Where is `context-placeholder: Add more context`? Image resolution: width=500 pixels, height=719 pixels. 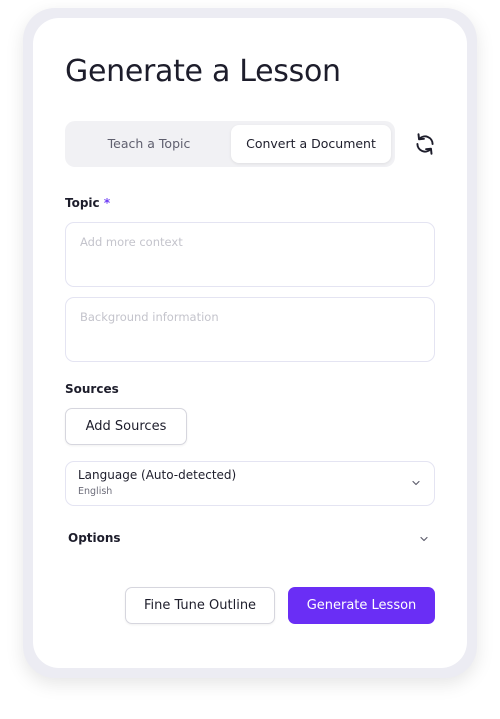
context-placeholder: Add more context is located at coordinates (131, 242).